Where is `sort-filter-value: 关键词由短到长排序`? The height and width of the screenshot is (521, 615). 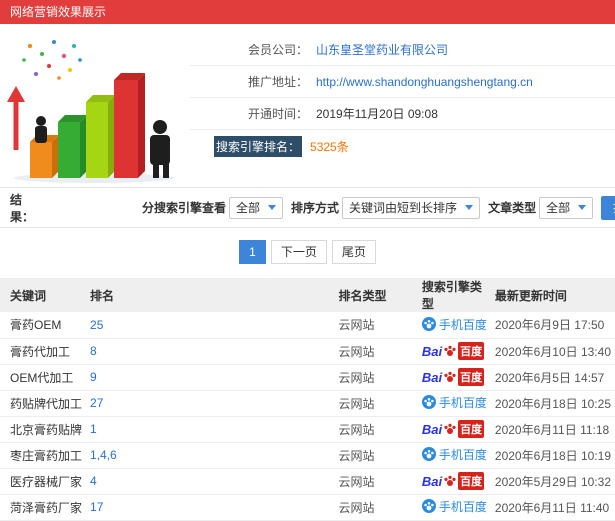 sort-filter-value: 关键词由短到长排序 is located at coordinates (403, 208).